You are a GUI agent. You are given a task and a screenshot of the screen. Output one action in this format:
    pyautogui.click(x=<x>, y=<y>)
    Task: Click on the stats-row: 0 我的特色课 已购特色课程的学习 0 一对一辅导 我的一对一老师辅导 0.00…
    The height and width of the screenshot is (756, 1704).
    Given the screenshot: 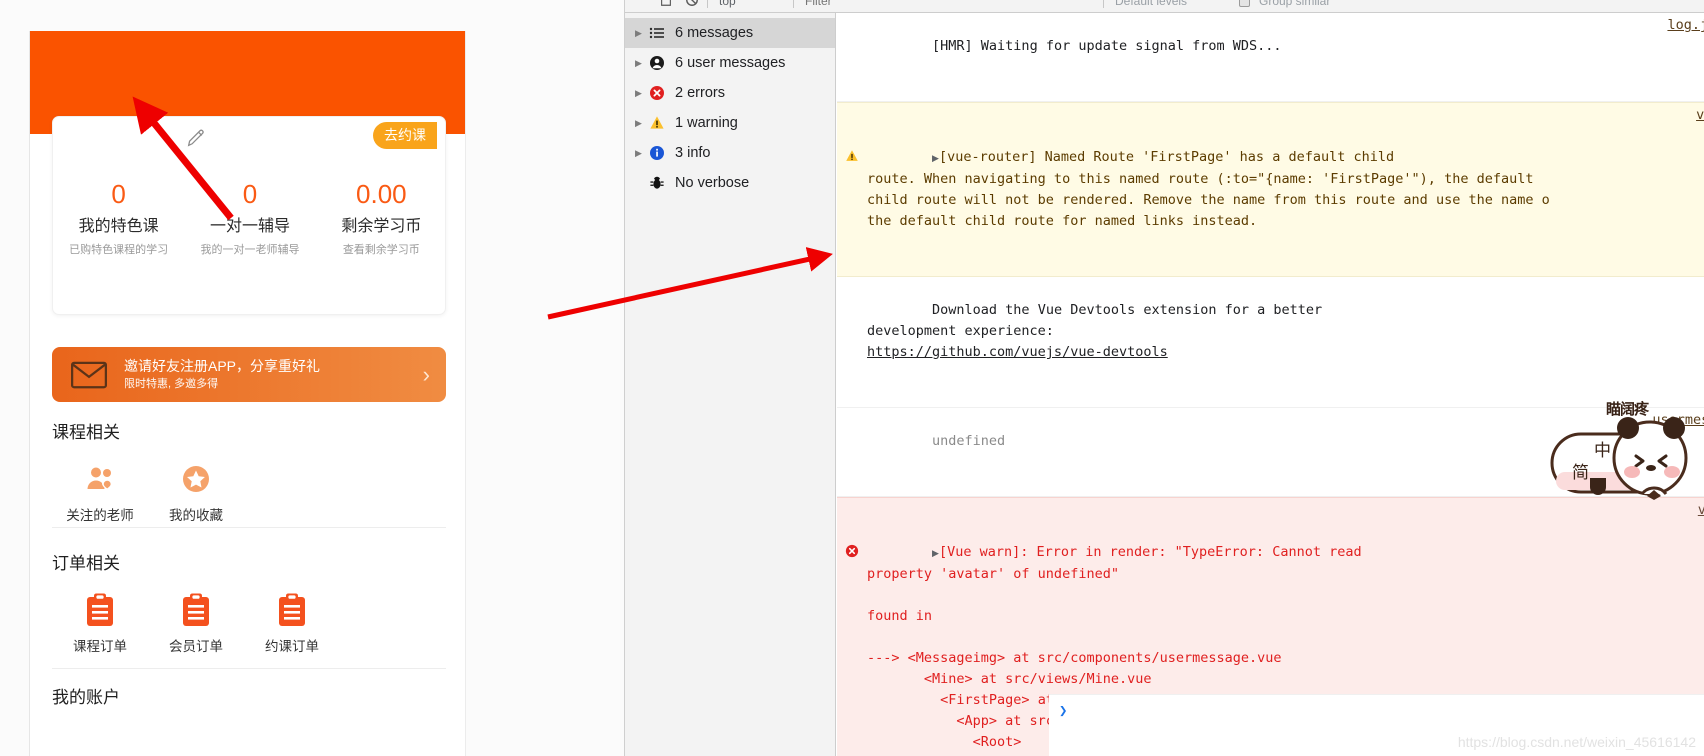 What is the action you would take?
    pyautogui.click(x=250, y=218)
    